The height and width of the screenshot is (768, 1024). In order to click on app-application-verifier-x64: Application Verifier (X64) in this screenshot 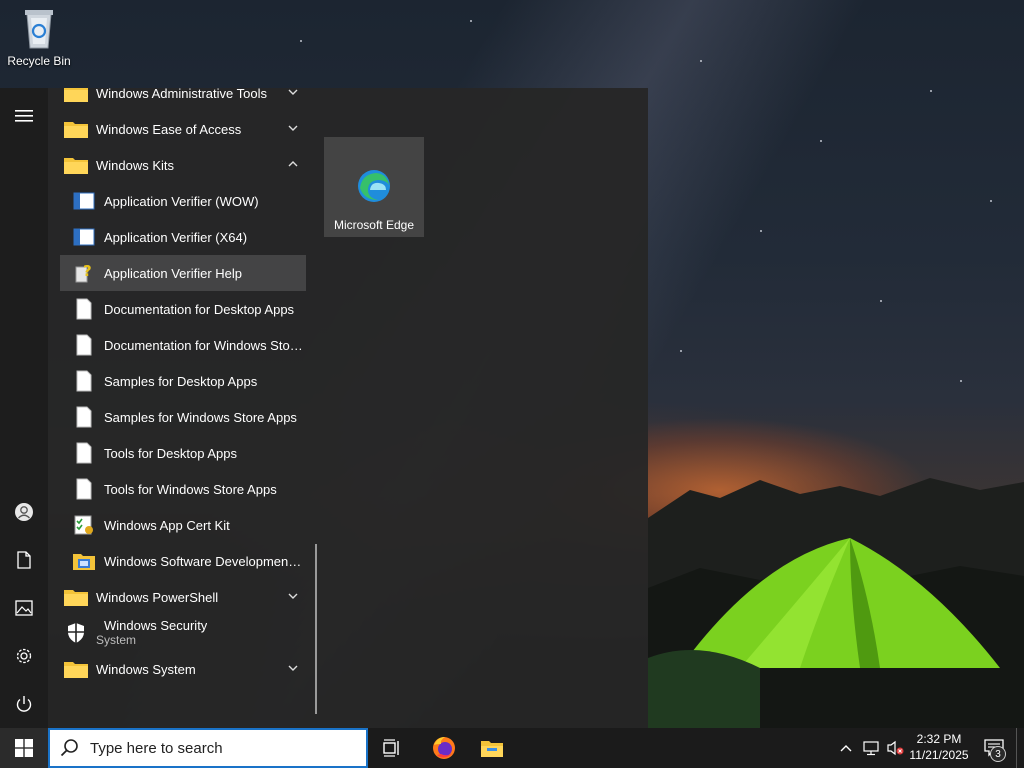, I will do `click(183, 237)`.